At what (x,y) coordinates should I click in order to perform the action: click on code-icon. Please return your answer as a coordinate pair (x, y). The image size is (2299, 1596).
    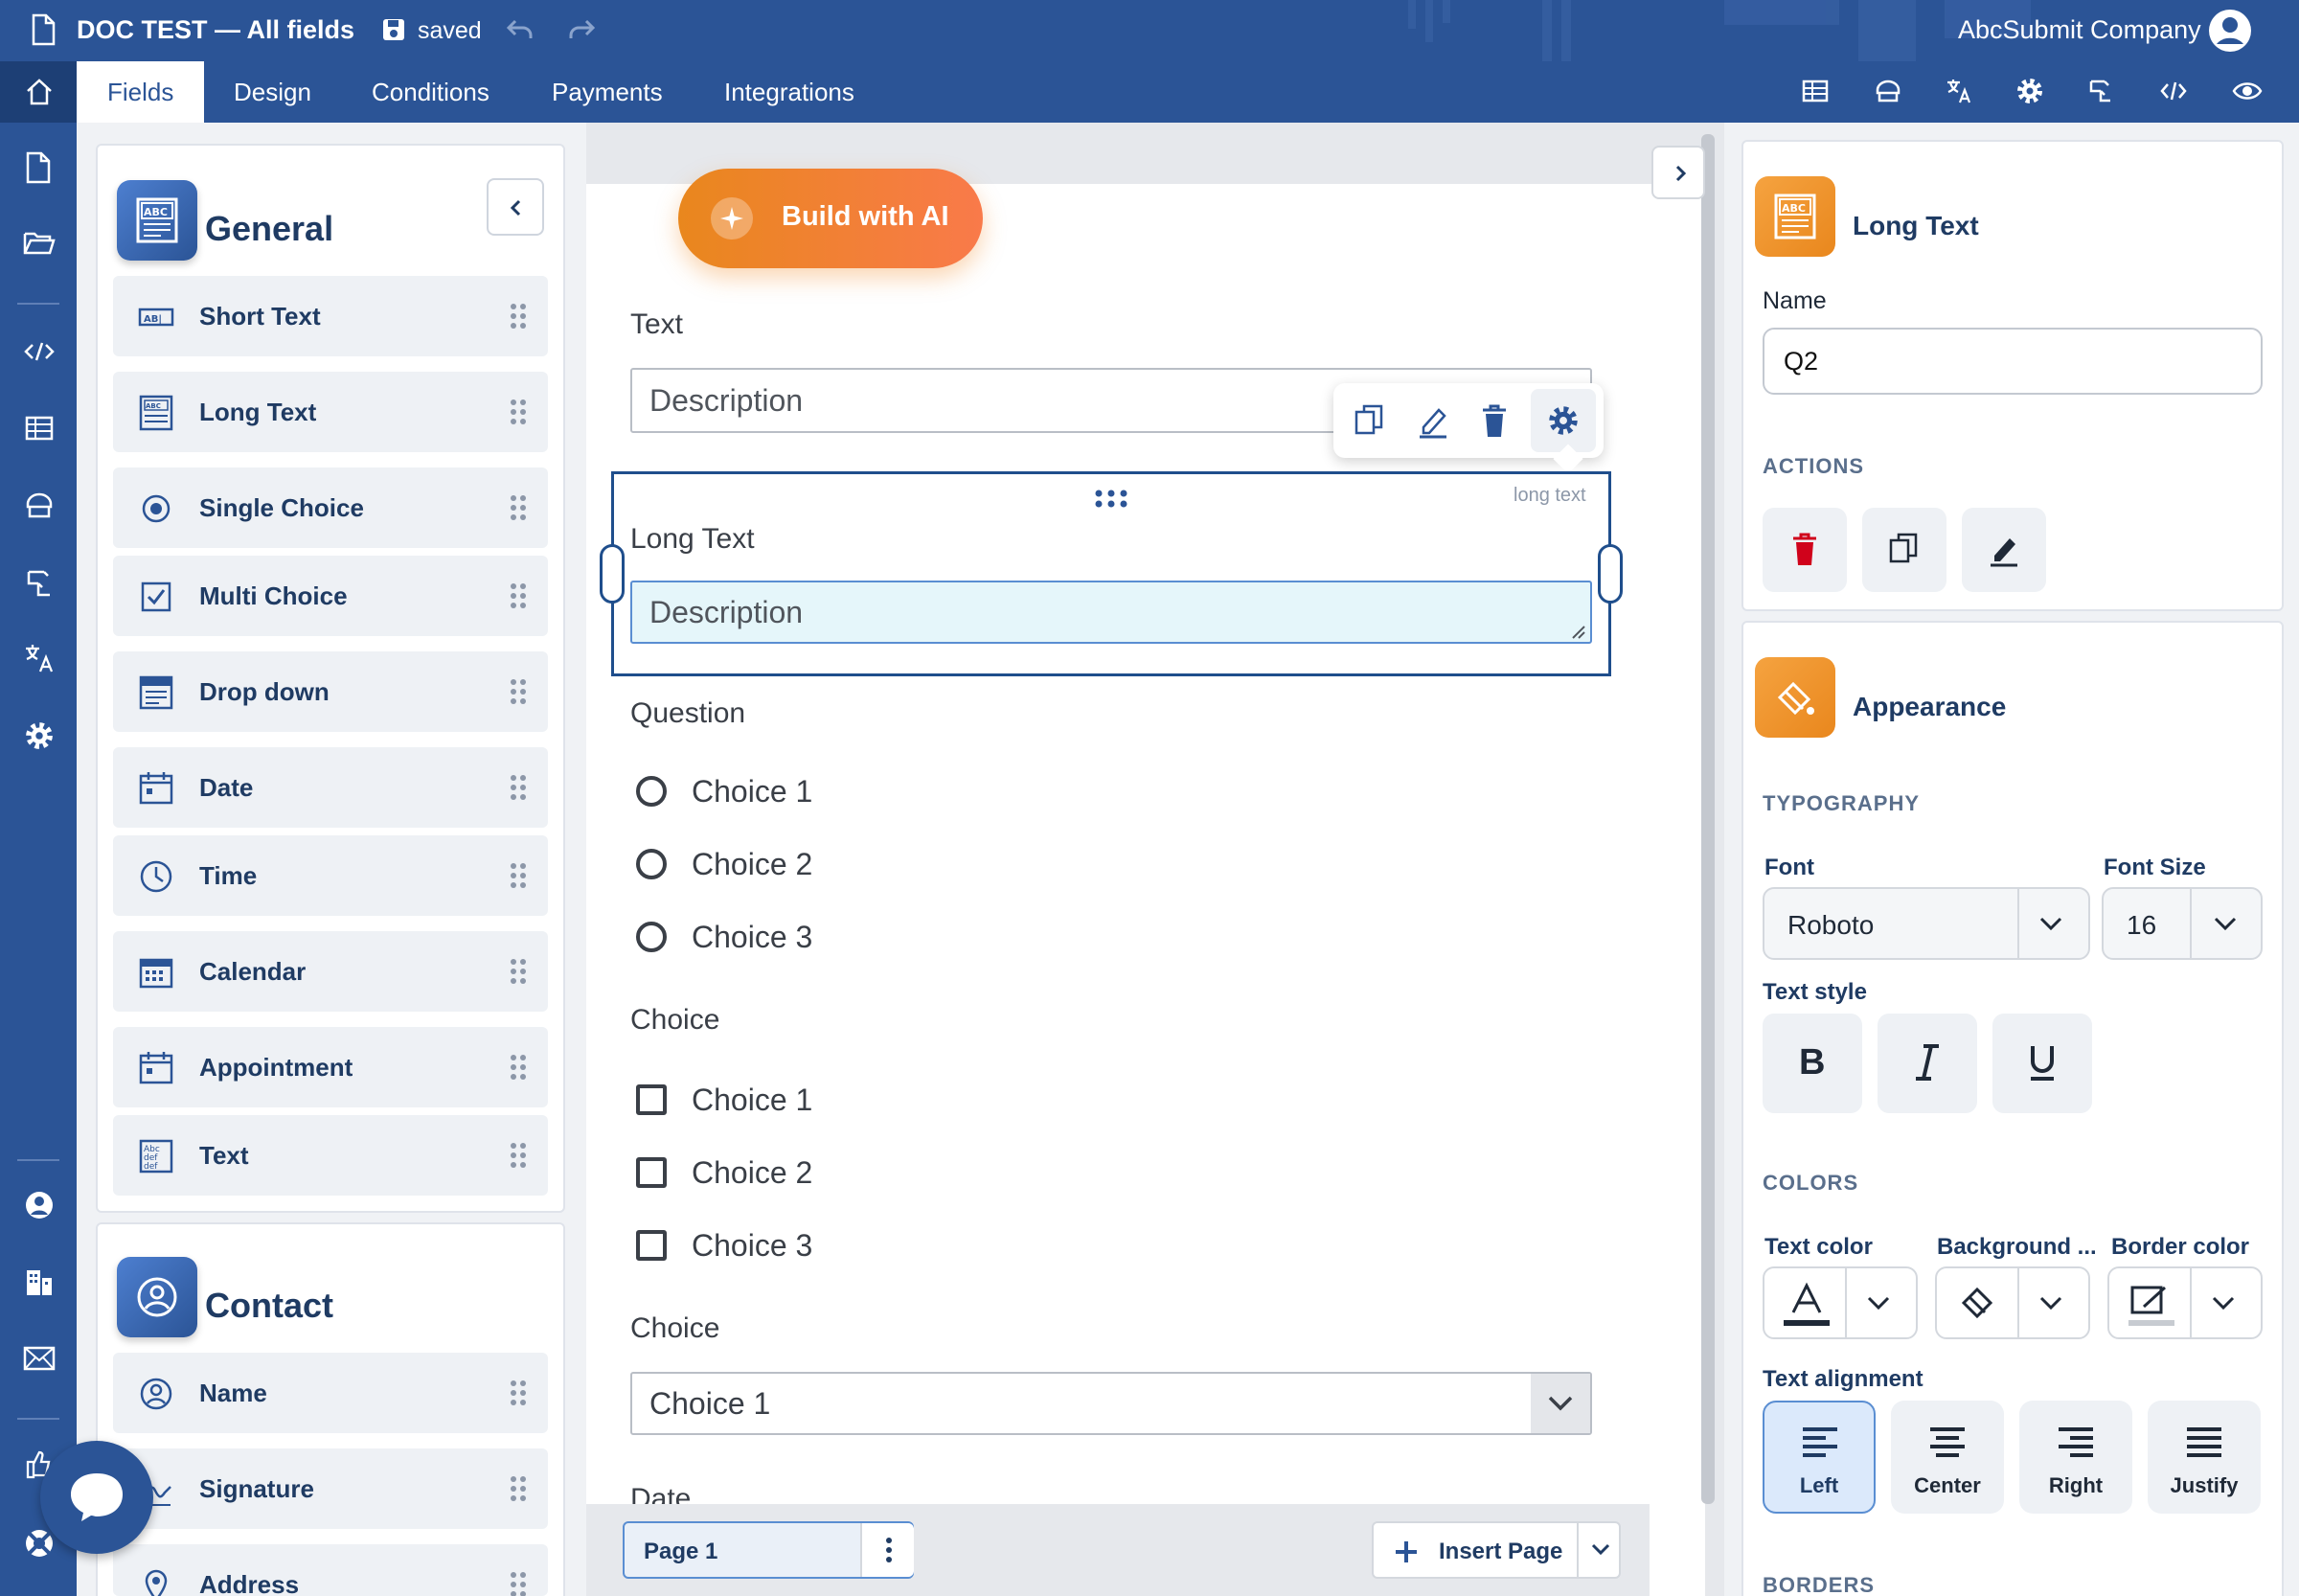
    Looking at the image, I should click on (39, 351).